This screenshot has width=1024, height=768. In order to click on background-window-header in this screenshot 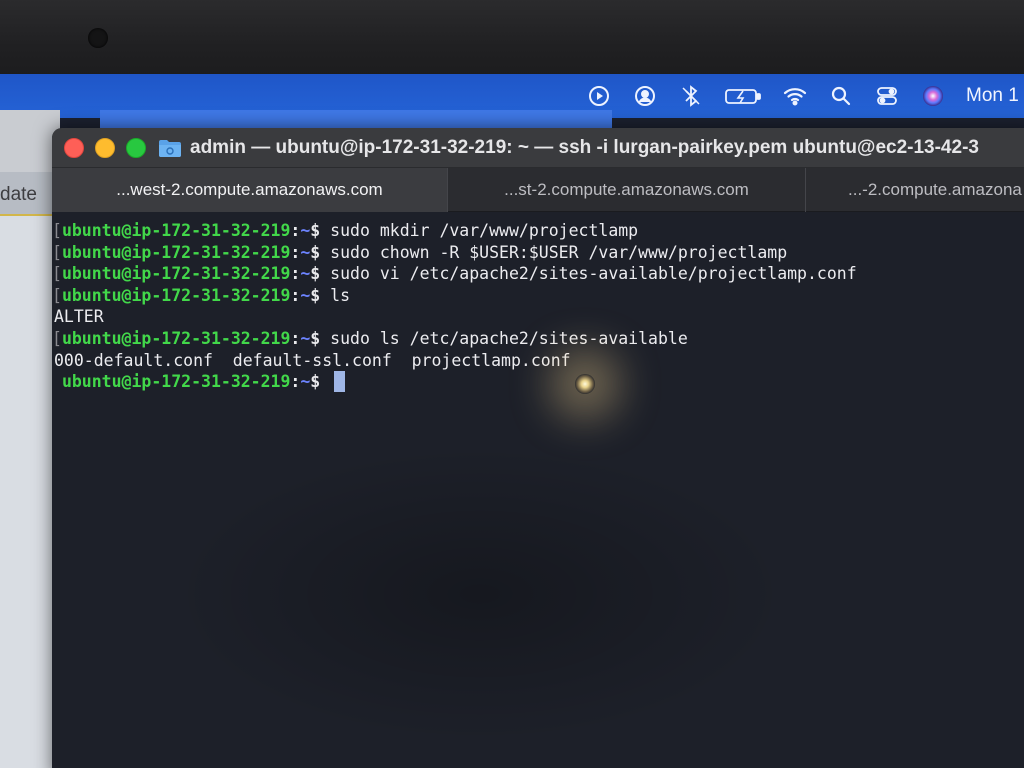, I will do `click(30, 141)`.